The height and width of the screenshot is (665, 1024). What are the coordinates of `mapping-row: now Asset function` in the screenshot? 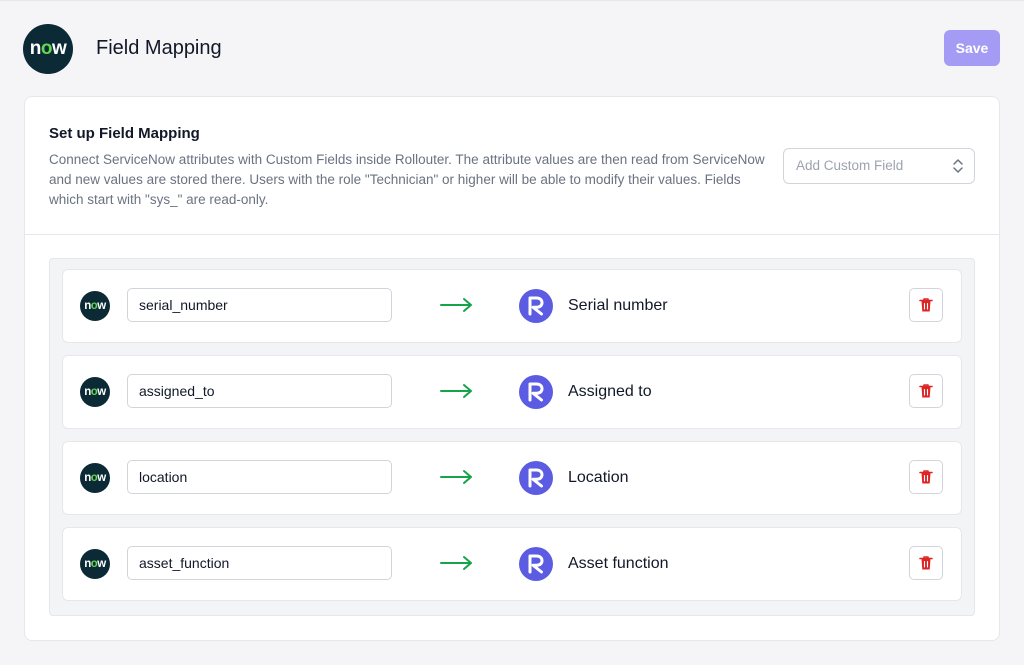 It's located at (512, 564).